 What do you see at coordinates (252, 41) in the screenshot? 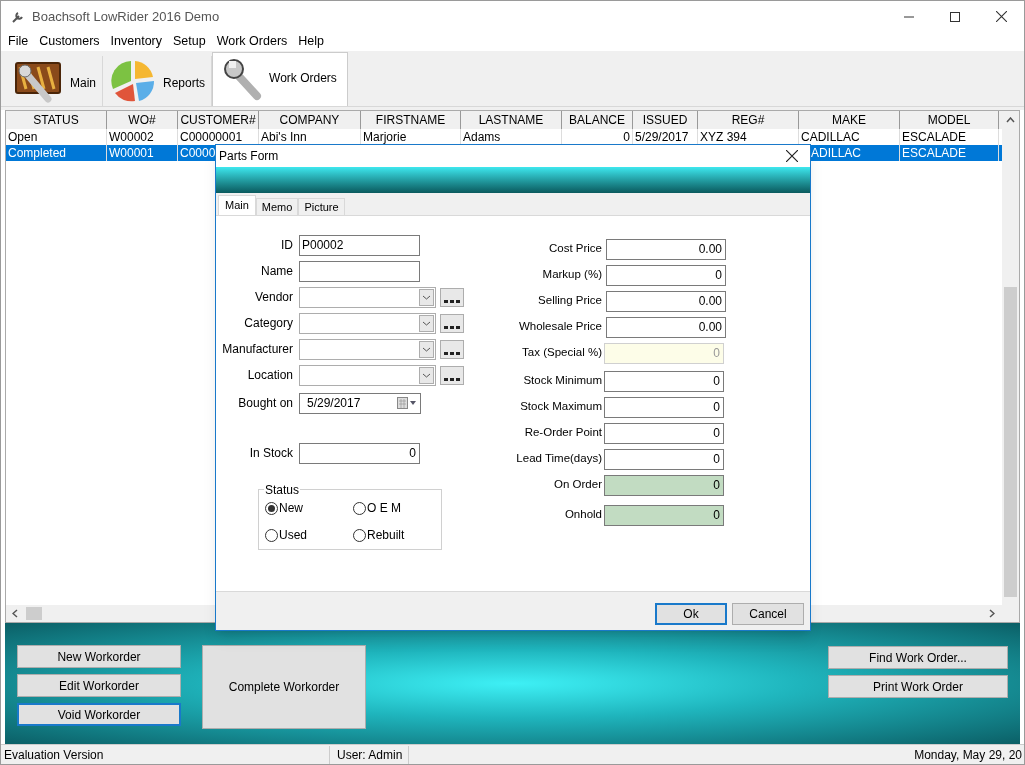
I see `menu-item: Work Orders` at bounding box center [252, 41].